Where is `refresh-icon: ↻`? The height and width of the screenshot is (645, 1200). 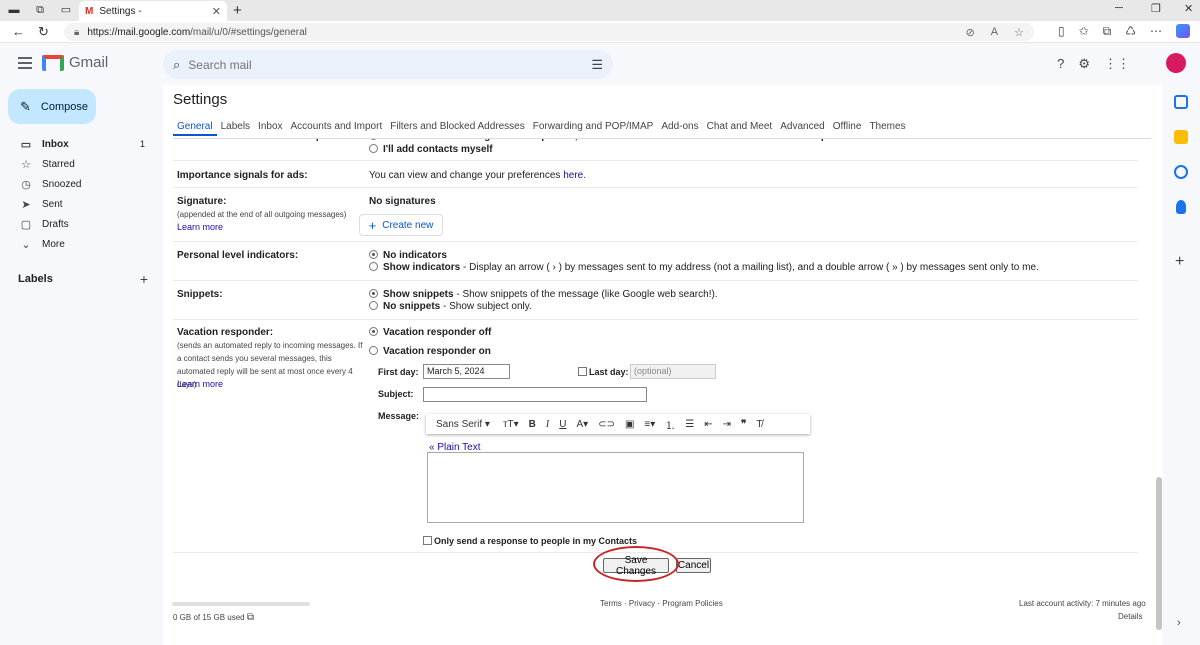
refresh-icon: ↻ is located at coordinates (43, 32).